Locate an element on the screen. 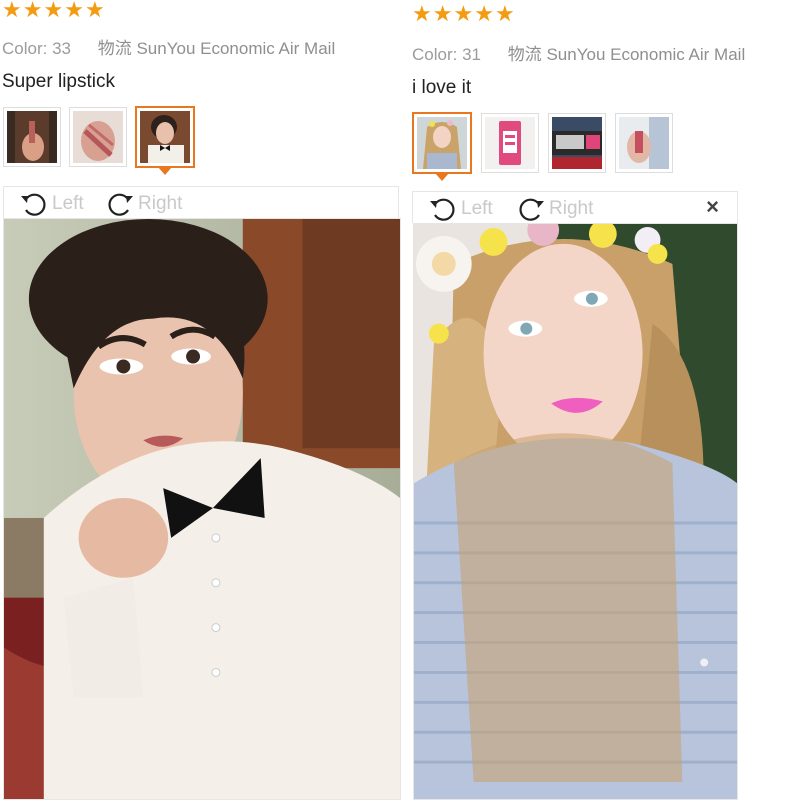 This screenshot has width=800, height=800. photo-matte-lipstick-tube is located at coordinates (577, 143).